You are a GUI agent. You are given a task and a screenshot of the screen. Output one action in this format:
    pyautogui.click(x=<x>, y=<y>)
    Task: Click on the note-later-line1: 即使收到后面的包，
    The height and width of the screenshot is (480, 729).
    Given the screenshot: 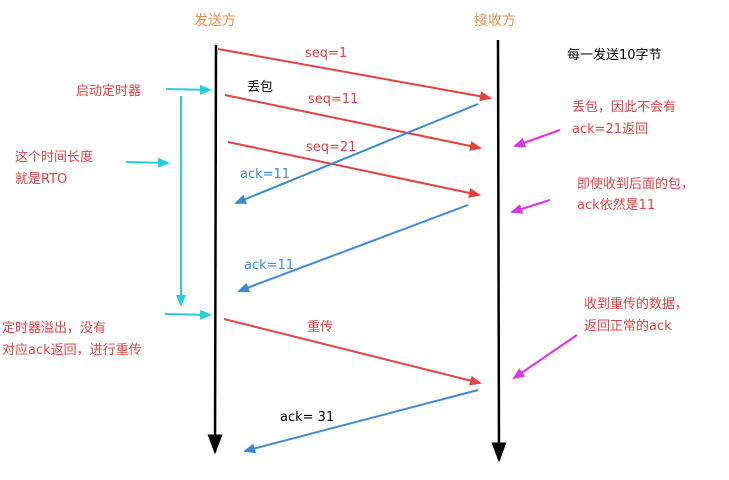 What is the action you would take?
    pyautogui.click(x=636, y=184)
    